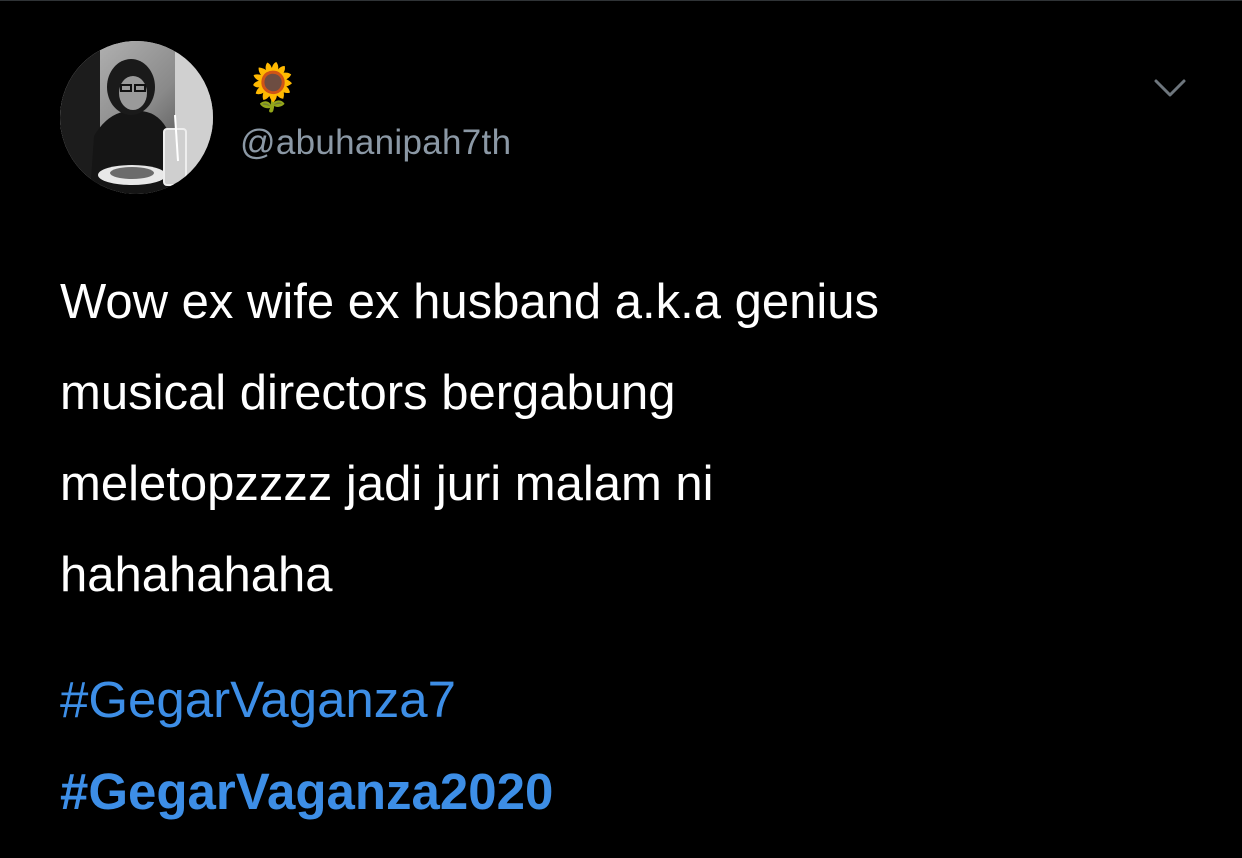 Image resolution: width=1242 pixels, height=858 pixels. I want to click on hashtag-link: #GegarVaganza2020, so click(306, 792).